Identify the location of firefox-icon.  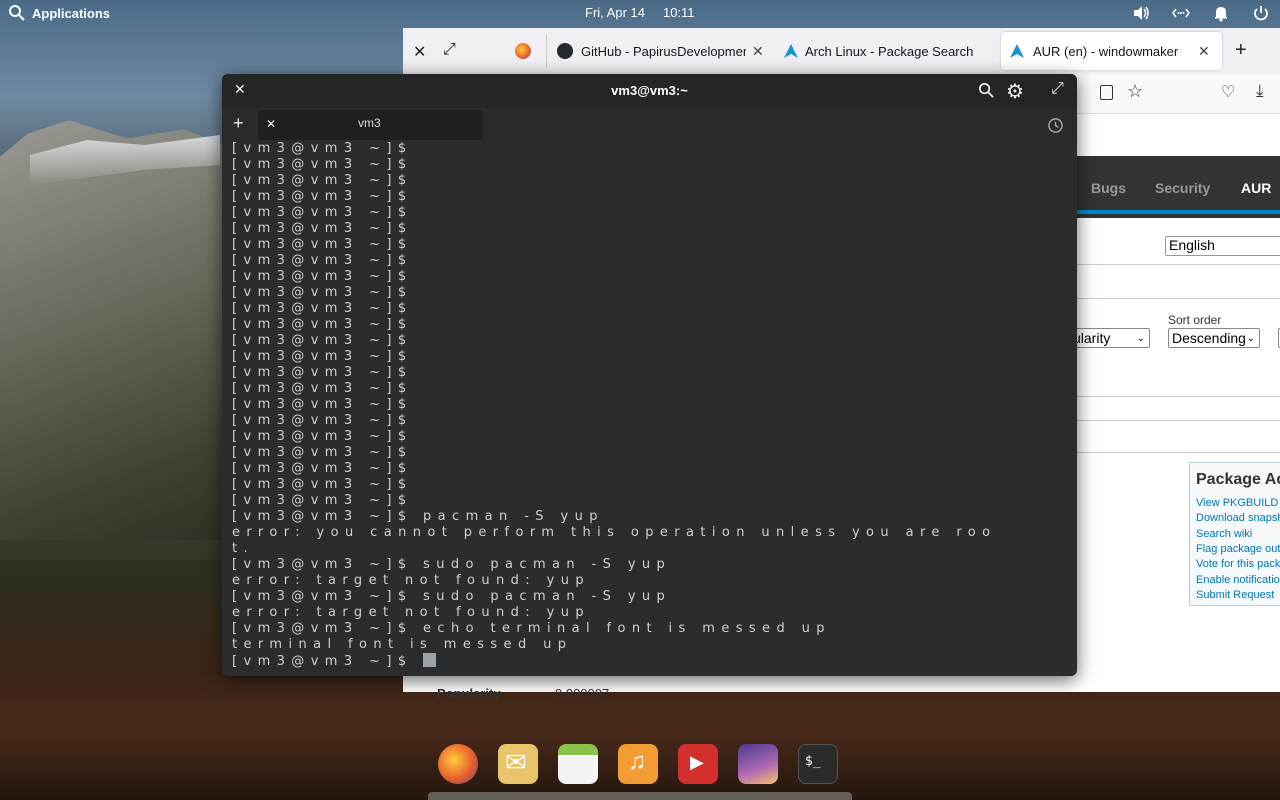
(458, 764).